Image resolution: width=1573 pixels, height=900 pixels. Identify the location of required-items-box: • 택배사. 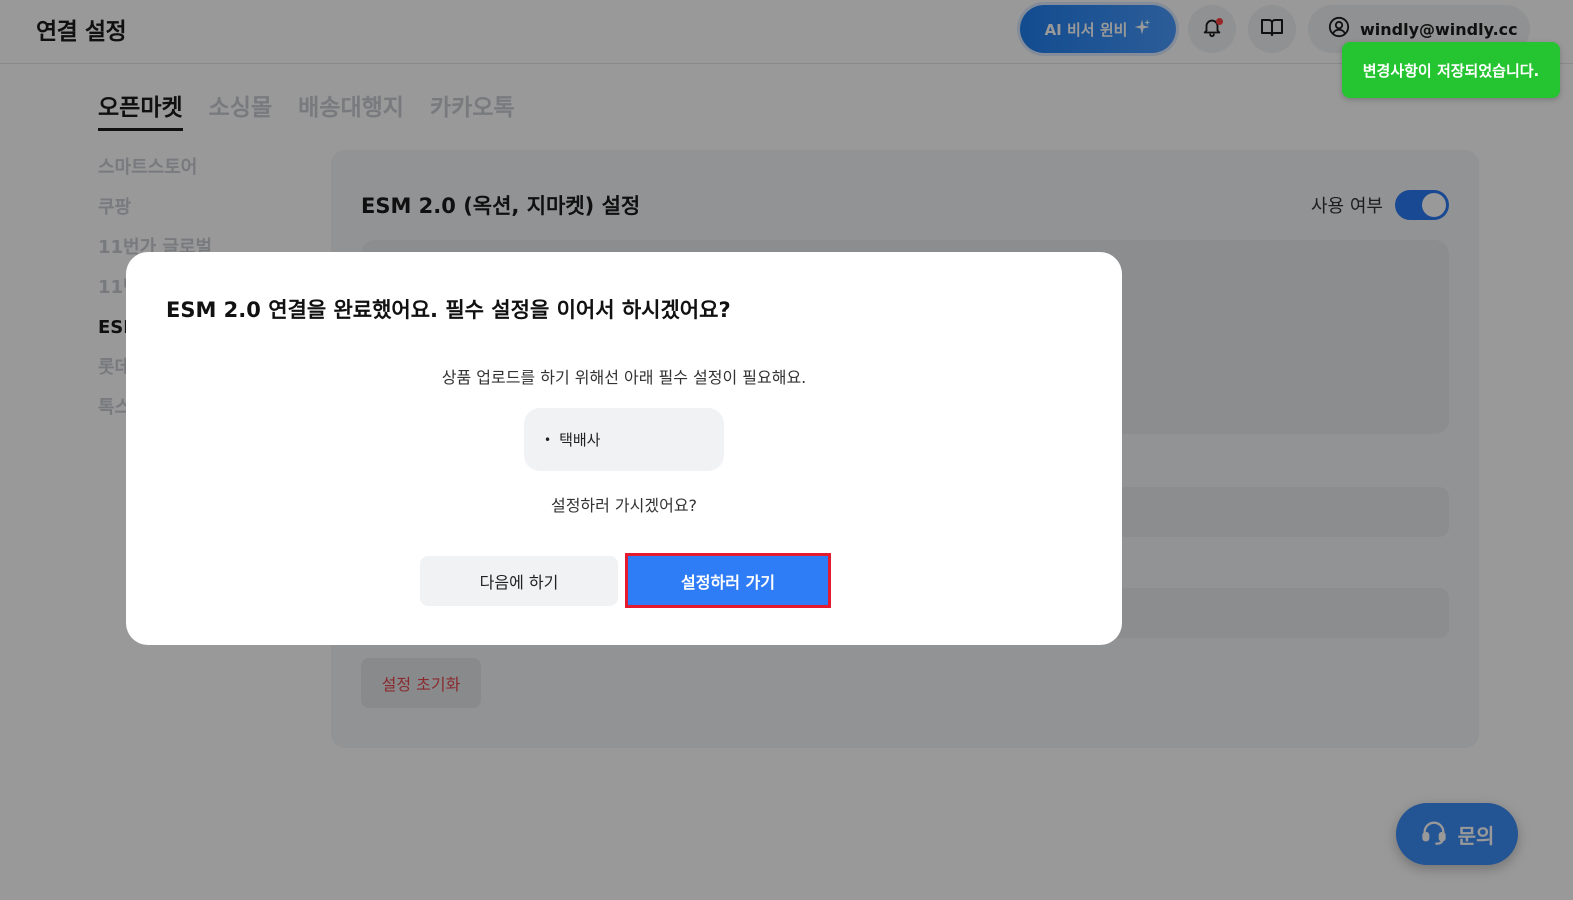
(624, 439).